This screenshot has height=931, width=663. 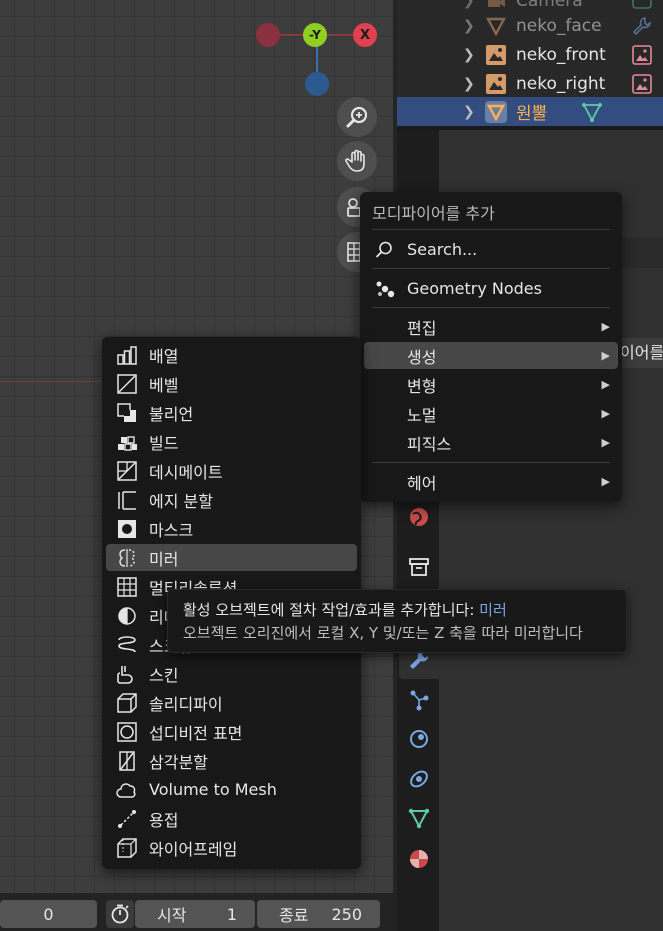 I want to click on gizmo-x-handle: X, so click(x=365, y=35).